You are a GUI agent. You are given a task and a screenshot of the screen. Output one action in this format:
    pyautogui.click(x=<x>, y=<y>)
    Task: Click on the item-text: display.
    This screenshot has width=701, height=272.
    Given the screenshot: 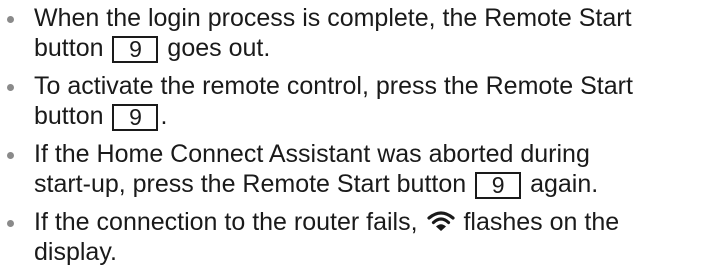 What is the action you would take?
    pyautogui.click(x=75, y=252)
    